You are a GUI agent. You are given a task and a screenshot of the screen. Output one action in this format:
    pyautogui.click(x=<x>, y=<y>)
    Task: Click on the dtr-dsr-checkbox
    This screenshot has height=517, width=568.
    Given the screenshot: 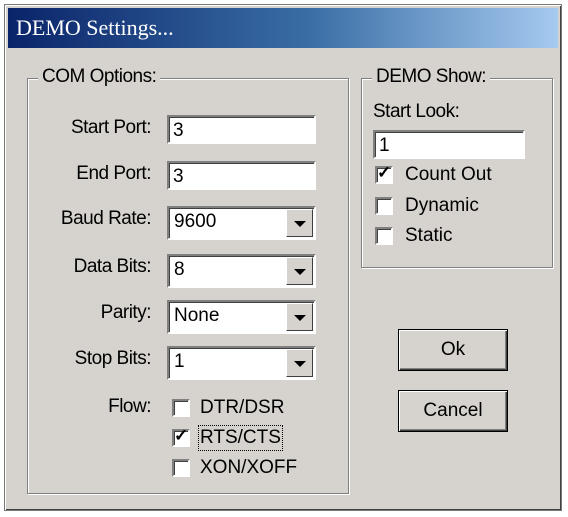 What is the action you would take?
    pyautogui.click(x=181, y=408)
    